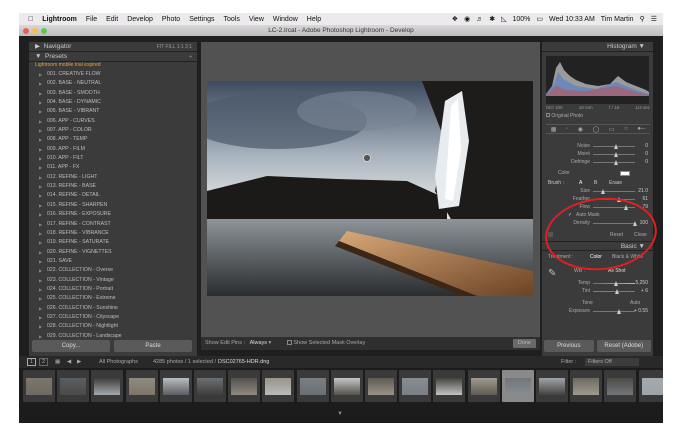  I want to click on reset-adobe-button: Reset (Adobe), so click(623, 346).